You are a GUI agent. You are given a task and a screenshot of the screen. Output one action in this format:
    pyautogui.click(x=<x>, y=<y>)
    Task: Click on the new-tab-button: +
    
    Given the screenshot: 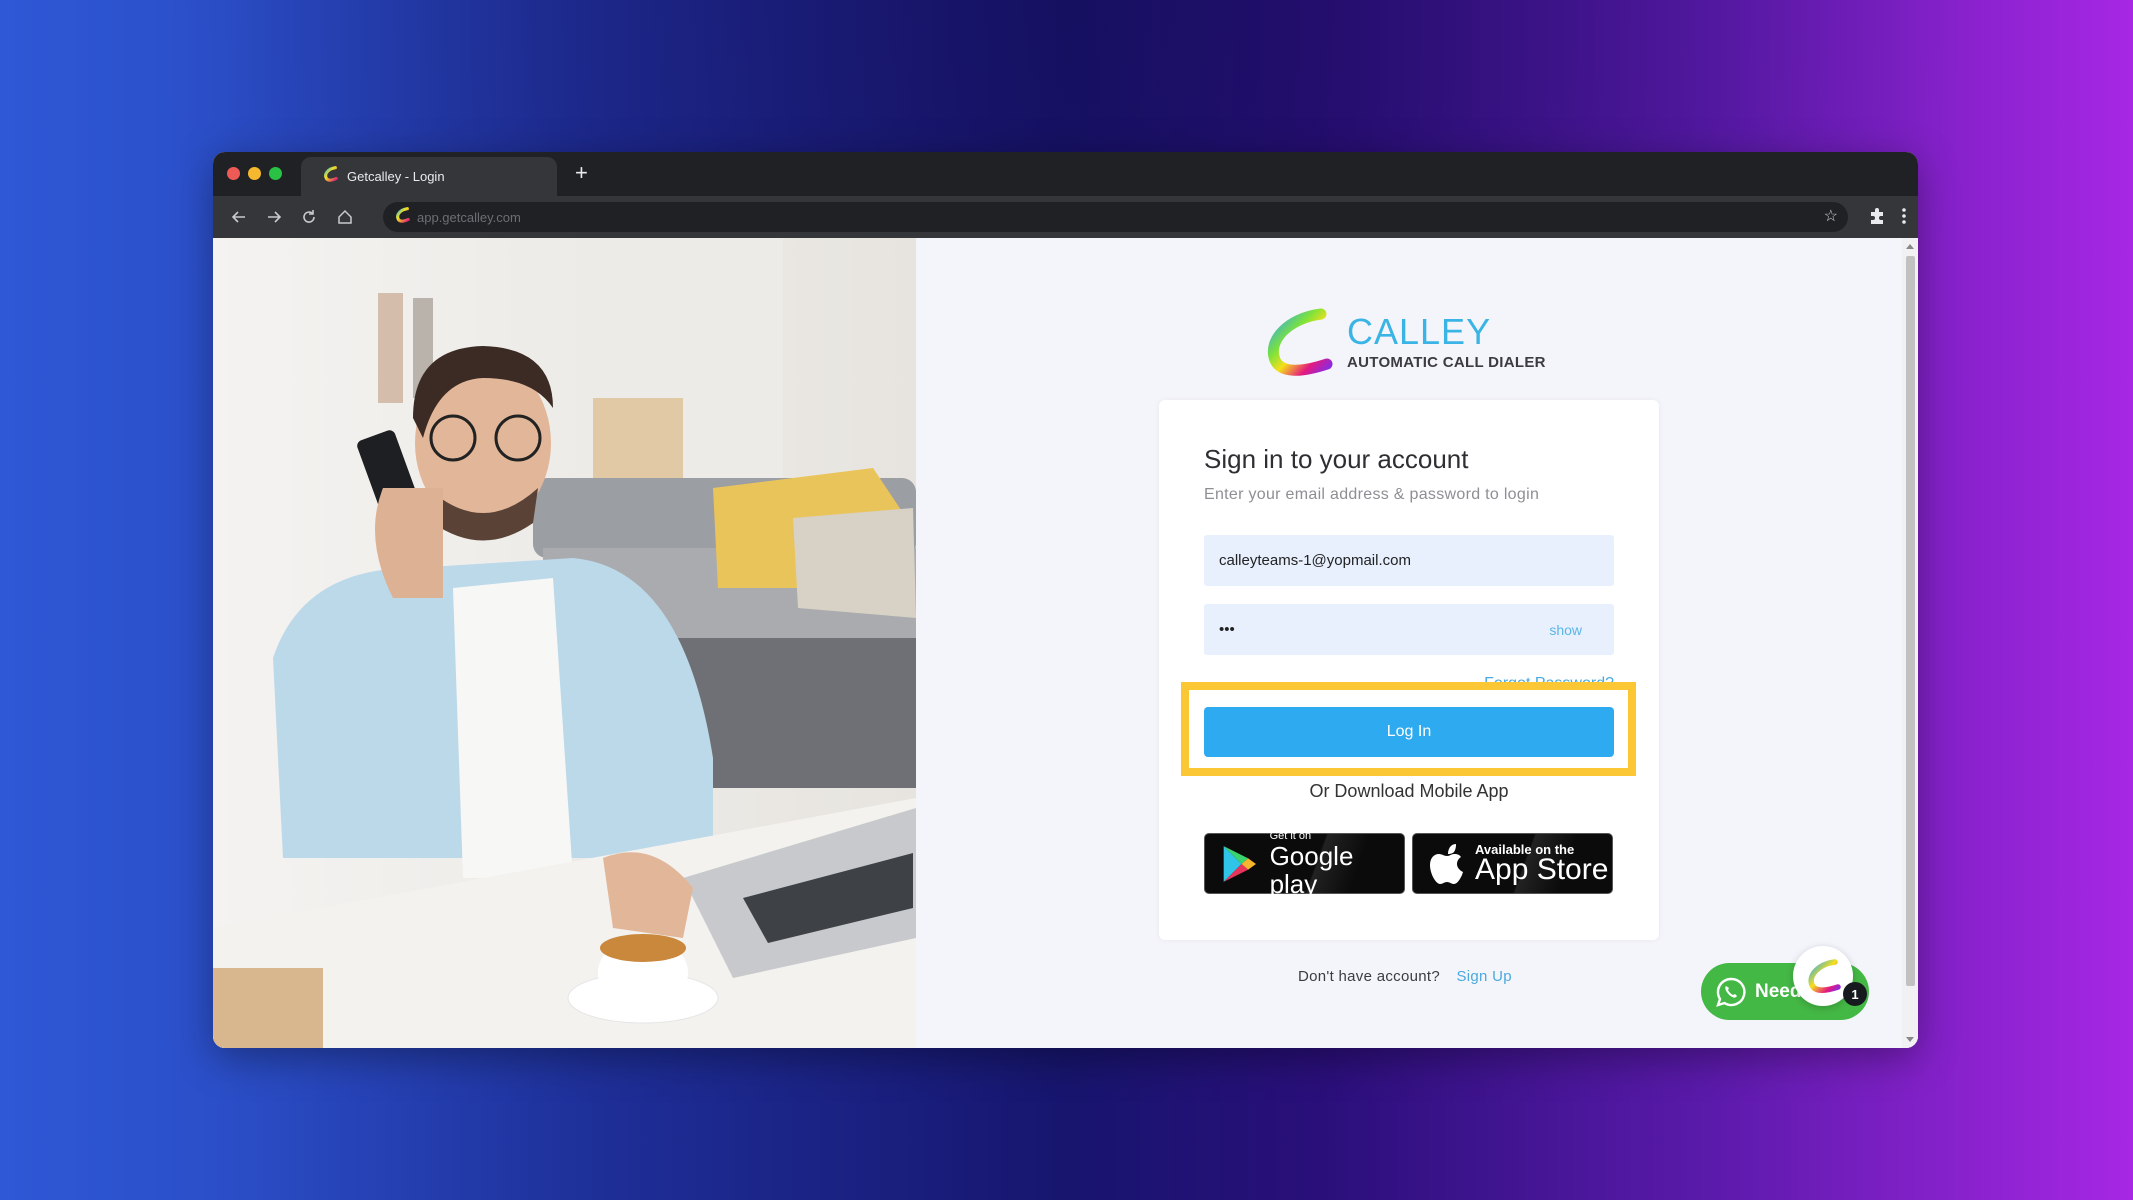 What is the action you would take?
    pyautogui.click(x=581, y=173)
    